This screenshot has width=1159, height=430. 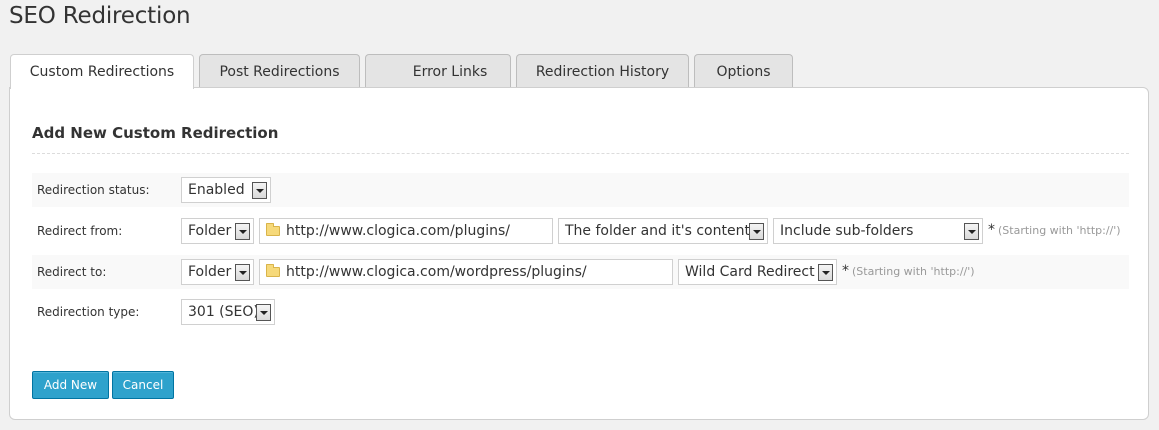 I want to click on add-new-button: Add New, so click(x=70, y=385).